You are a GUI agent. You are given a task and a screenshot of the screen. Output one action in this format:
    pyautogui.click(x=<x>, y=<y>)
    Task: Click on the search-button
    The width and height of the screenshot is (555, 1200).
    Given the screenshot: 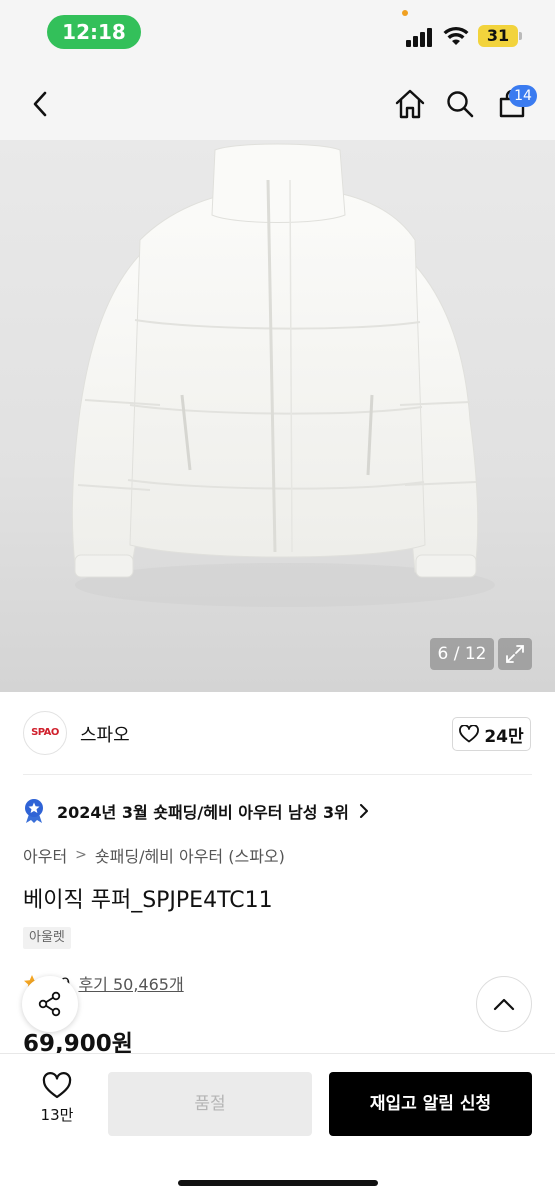 What is the action you would take?
    pyautogui.click(x=460, y=104)
    